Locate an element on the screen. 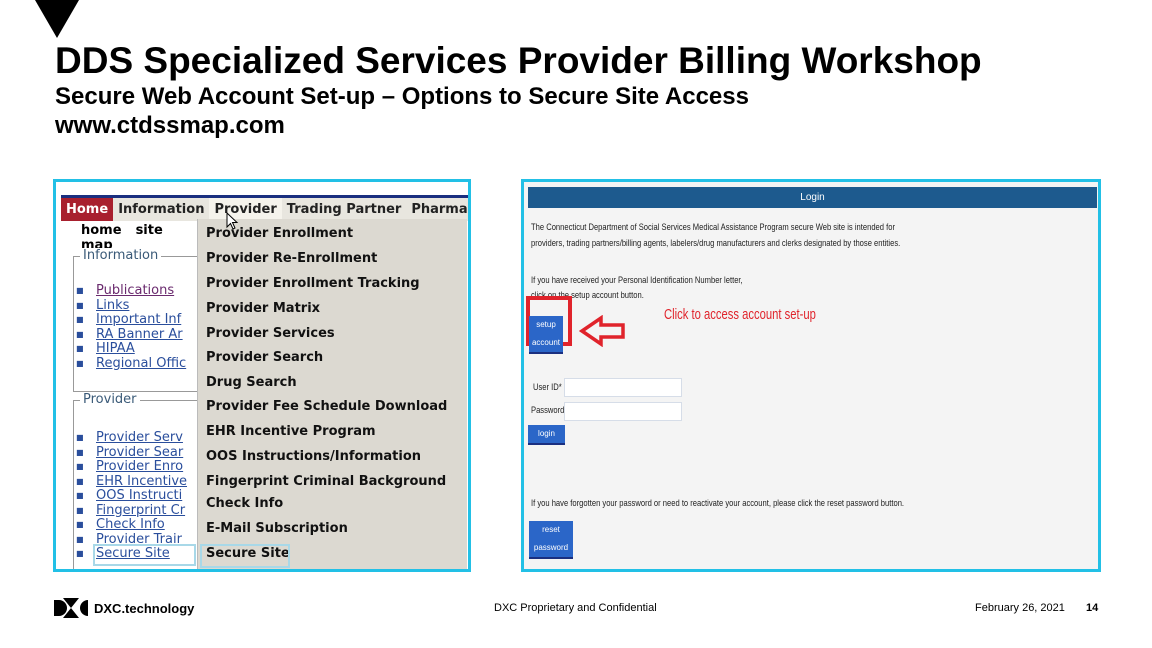 The image size is (1152, 648). link-check-info: Check Info is located at coordinates (141, 525).